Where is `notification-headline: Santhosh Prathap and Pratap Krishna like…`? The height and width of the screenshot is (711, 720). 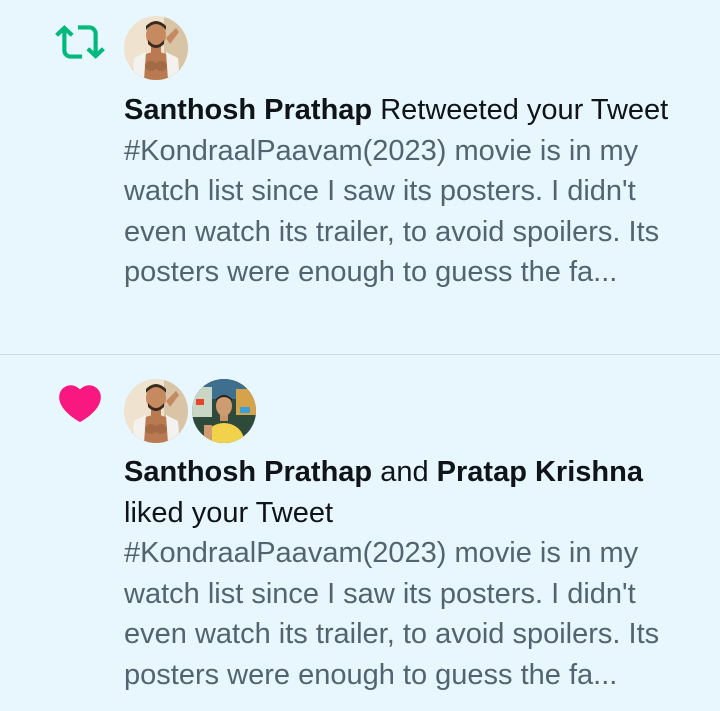
notification-headline: Santhosh Prathap and Pratap Krishna like… is located at coordinates (412, 492).